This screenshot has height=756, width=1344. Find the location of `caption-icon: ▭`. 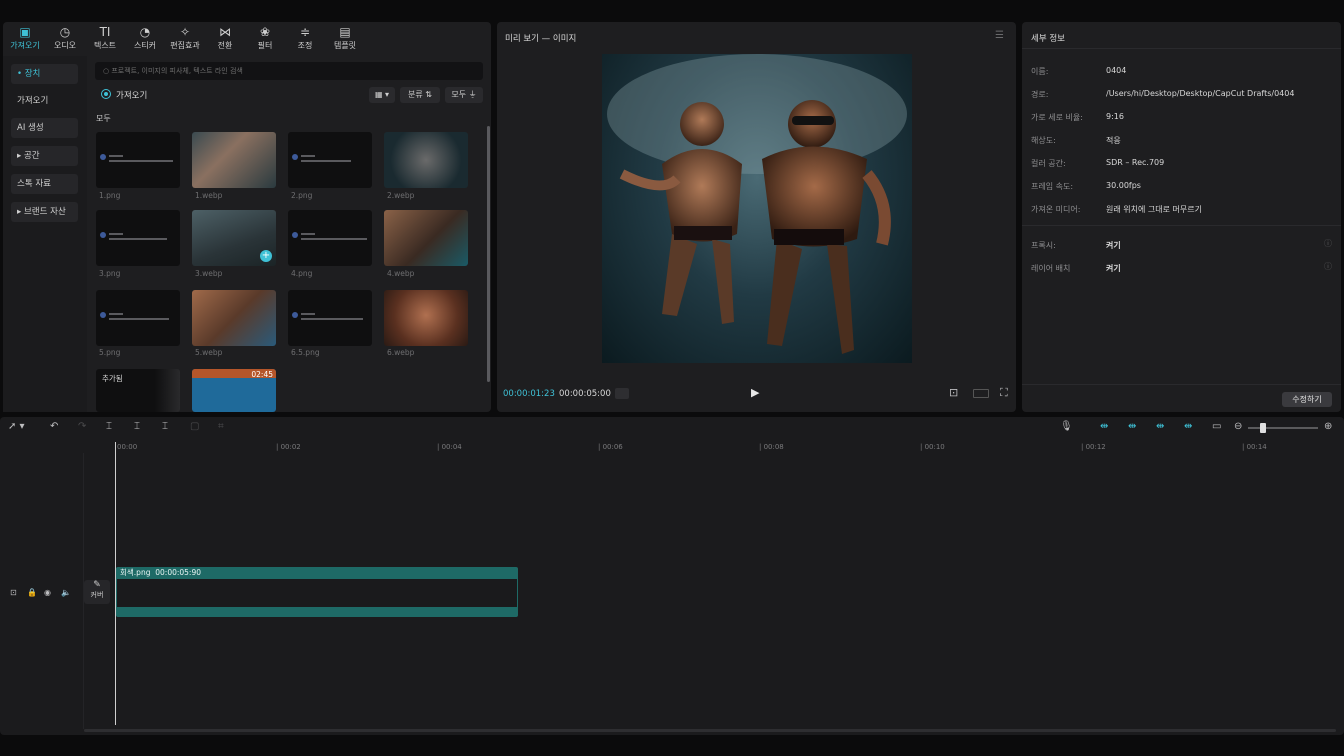

caption-icon: ▭ is located at coordinates (1216, 426).